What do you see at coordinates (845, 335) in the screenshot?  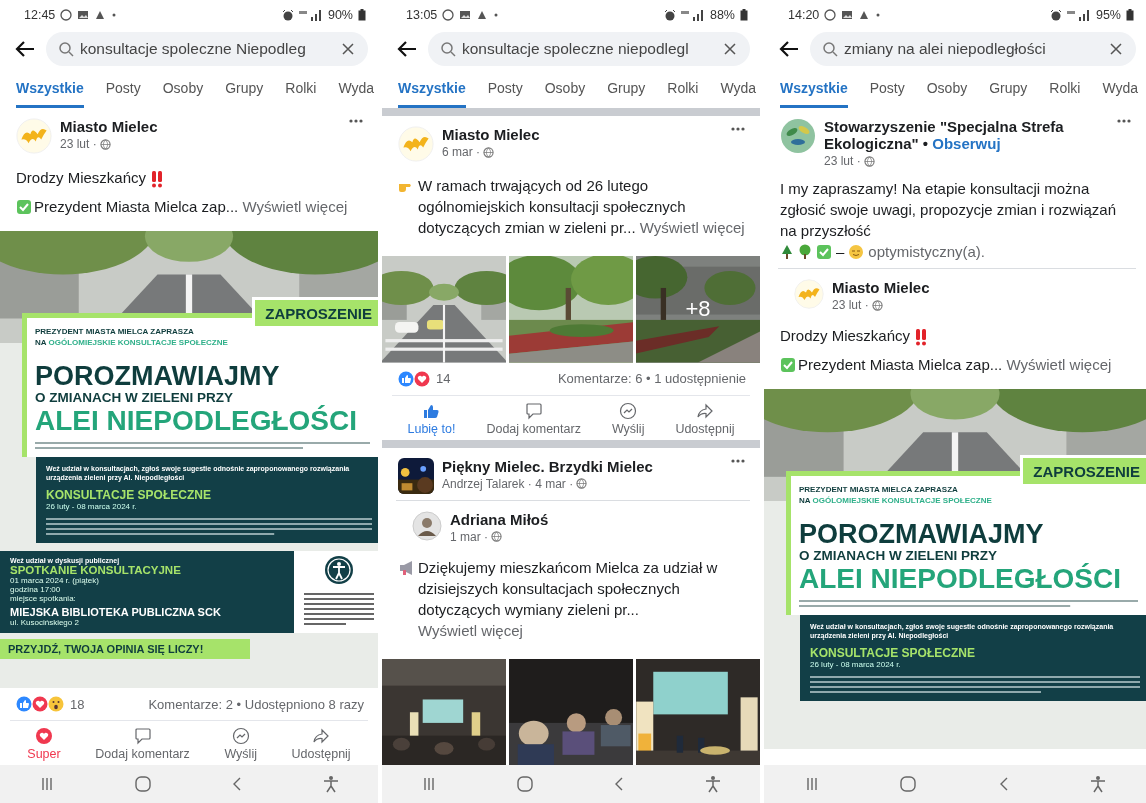 I see `post-text: Drodzy Mieszkańcy` at bounding box center [845, 335].